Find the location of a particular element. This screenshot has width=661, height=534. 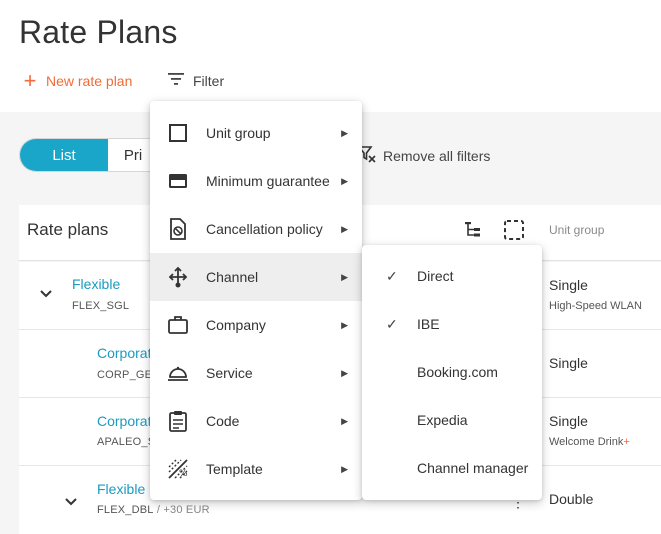

card-icon is located at coordinates (178, 181).